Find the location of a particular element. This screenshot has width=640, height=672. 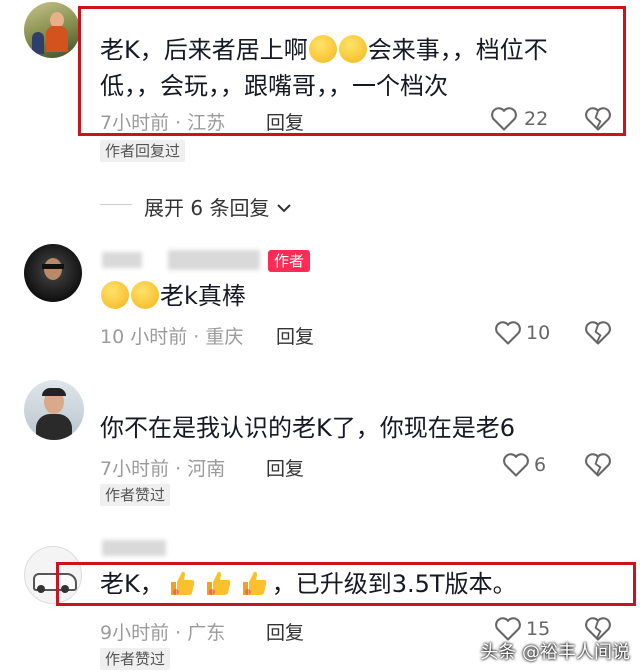

comment-text-part: 会来事，，档位不 is located at coordinates (457, 50).